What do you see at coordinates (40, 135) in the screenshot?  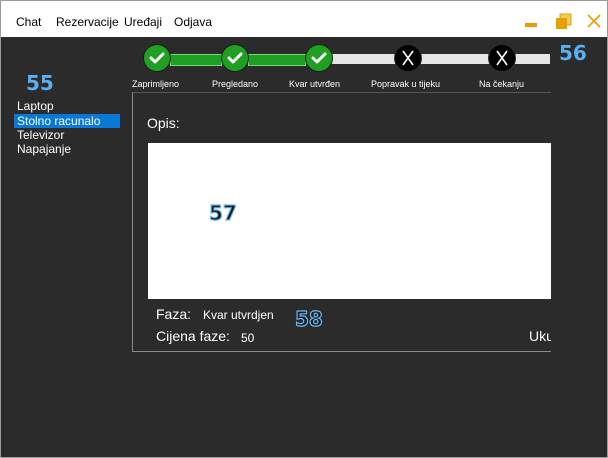 I see `device-item-televizor: Televizor` at bounding box center [40, 135].